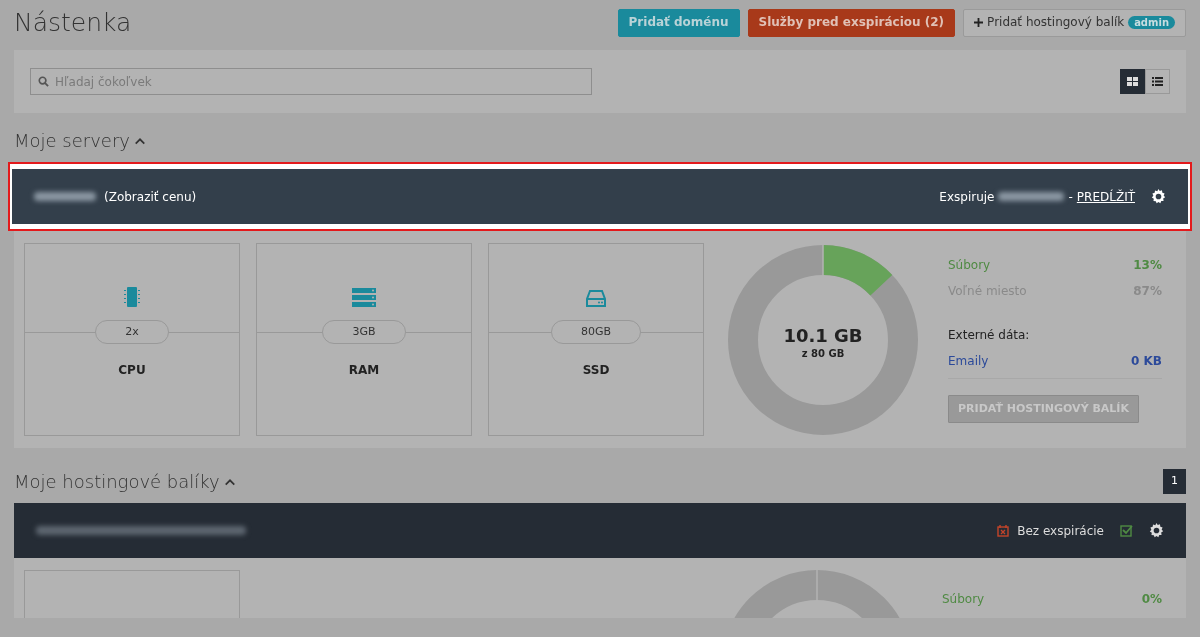 The width and height of the screenshot is (1200, 637). Describe the element at coordinates (1174, 481) in the screenshot. I see `package-count-badge: 1` at that location.